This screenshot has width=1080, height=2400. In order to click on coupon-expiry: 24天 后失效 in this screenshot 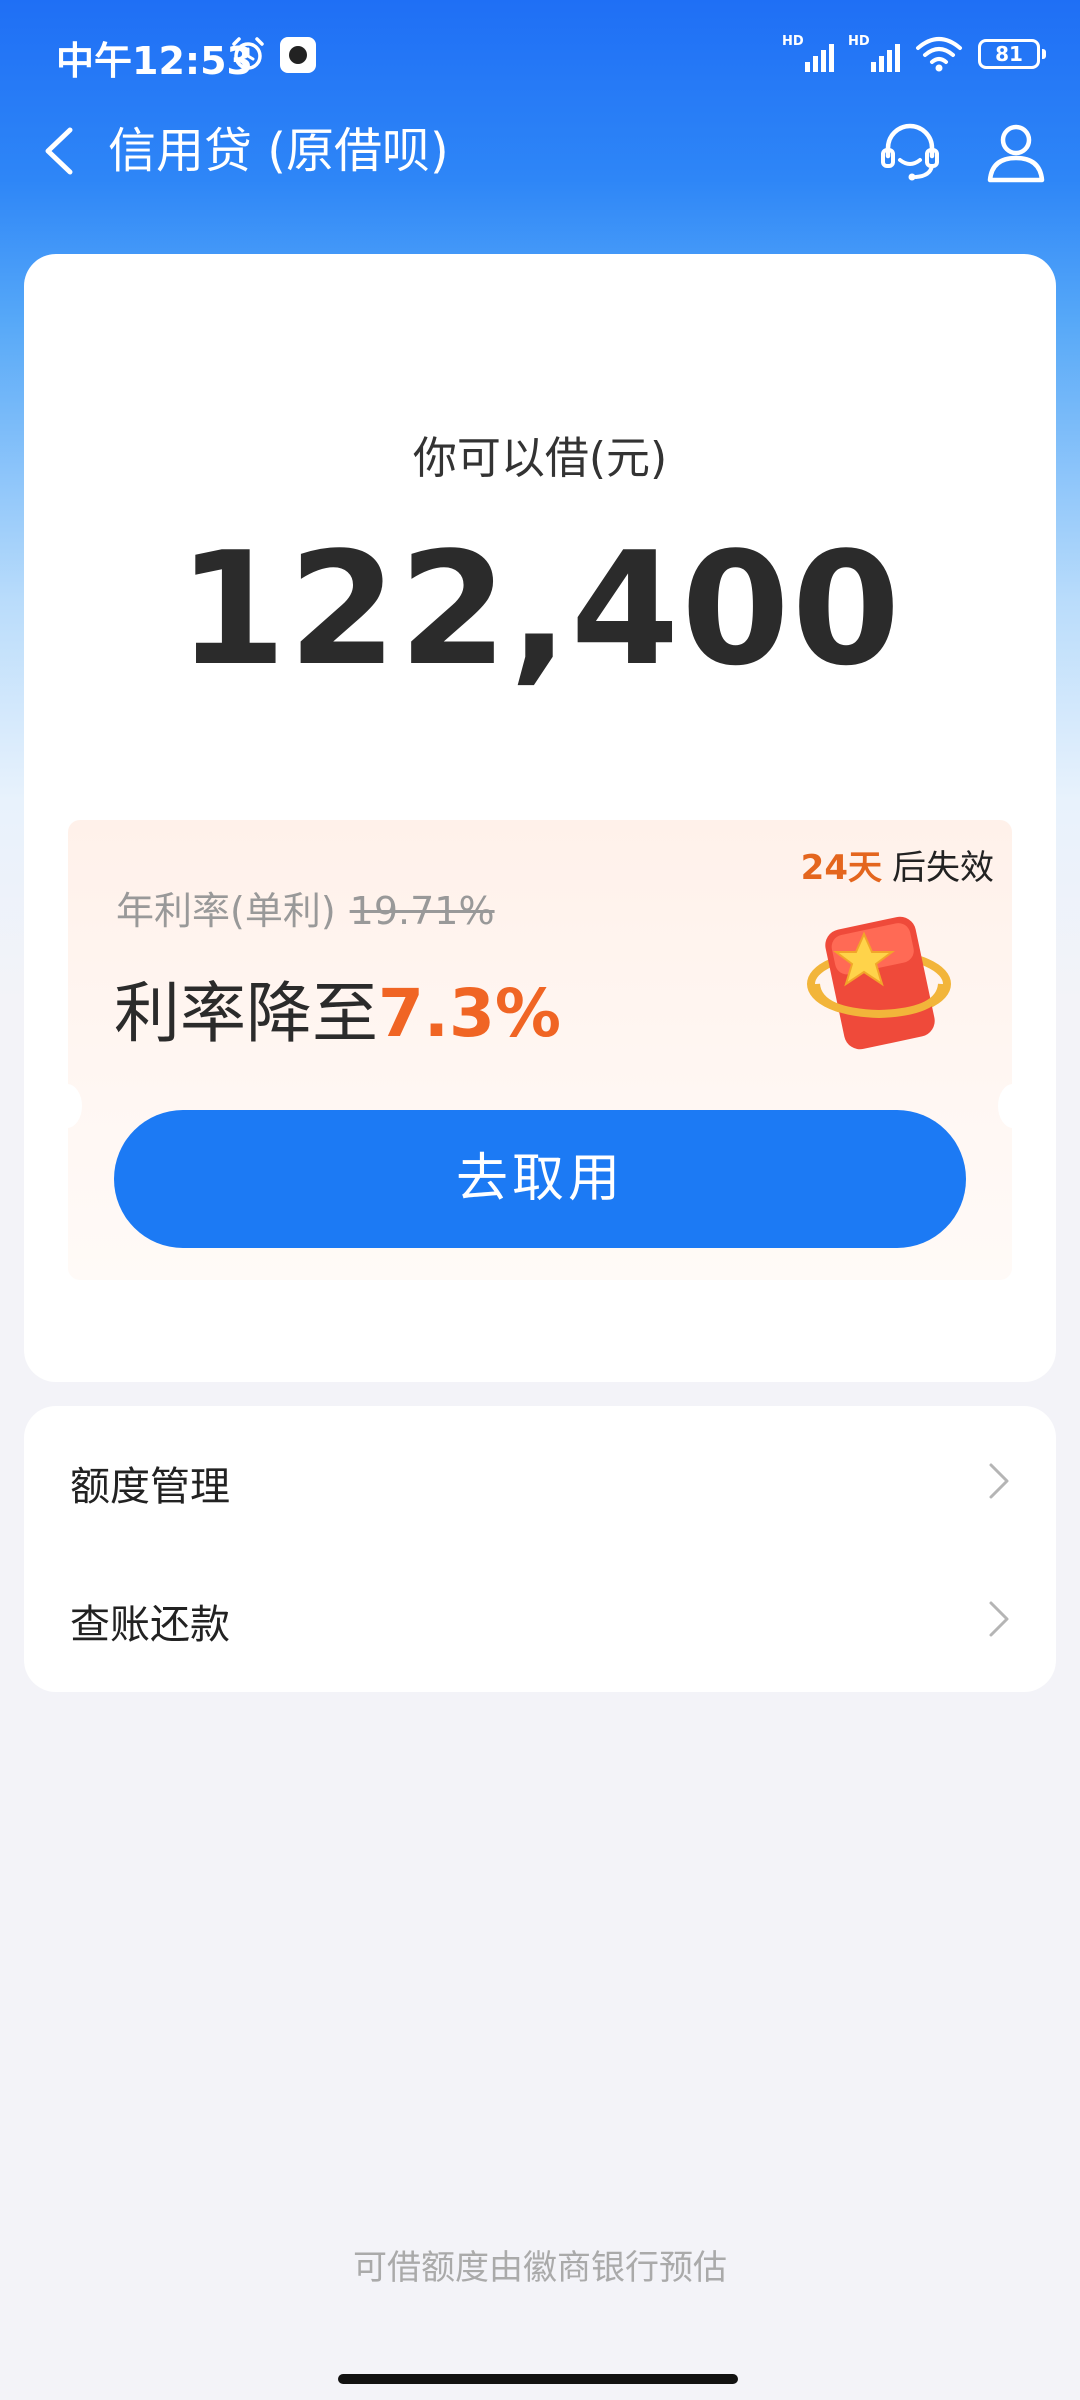, I will do `click(897, 864)`.